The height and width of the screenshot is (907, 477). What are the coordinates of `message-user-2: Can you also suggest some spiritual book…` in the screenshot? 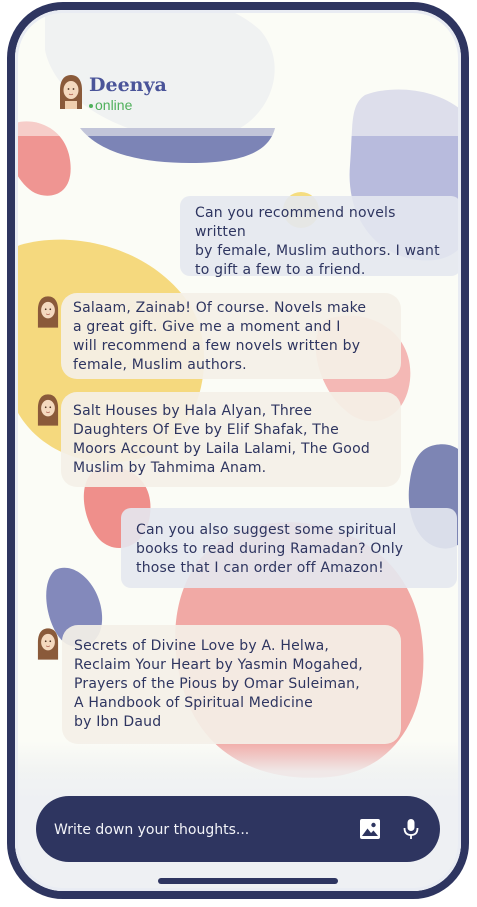 It's located at (289, 548).